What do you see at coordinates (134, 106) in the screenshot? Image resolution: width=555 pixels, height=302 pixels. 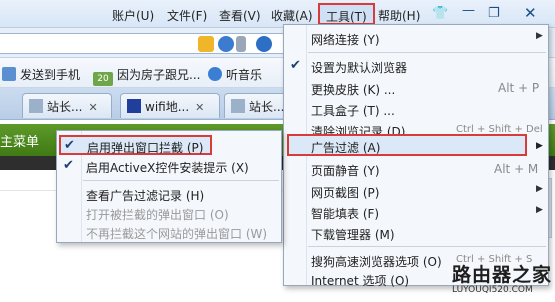 I see `baidu-paw-icon` at bounding box center [134, 106].